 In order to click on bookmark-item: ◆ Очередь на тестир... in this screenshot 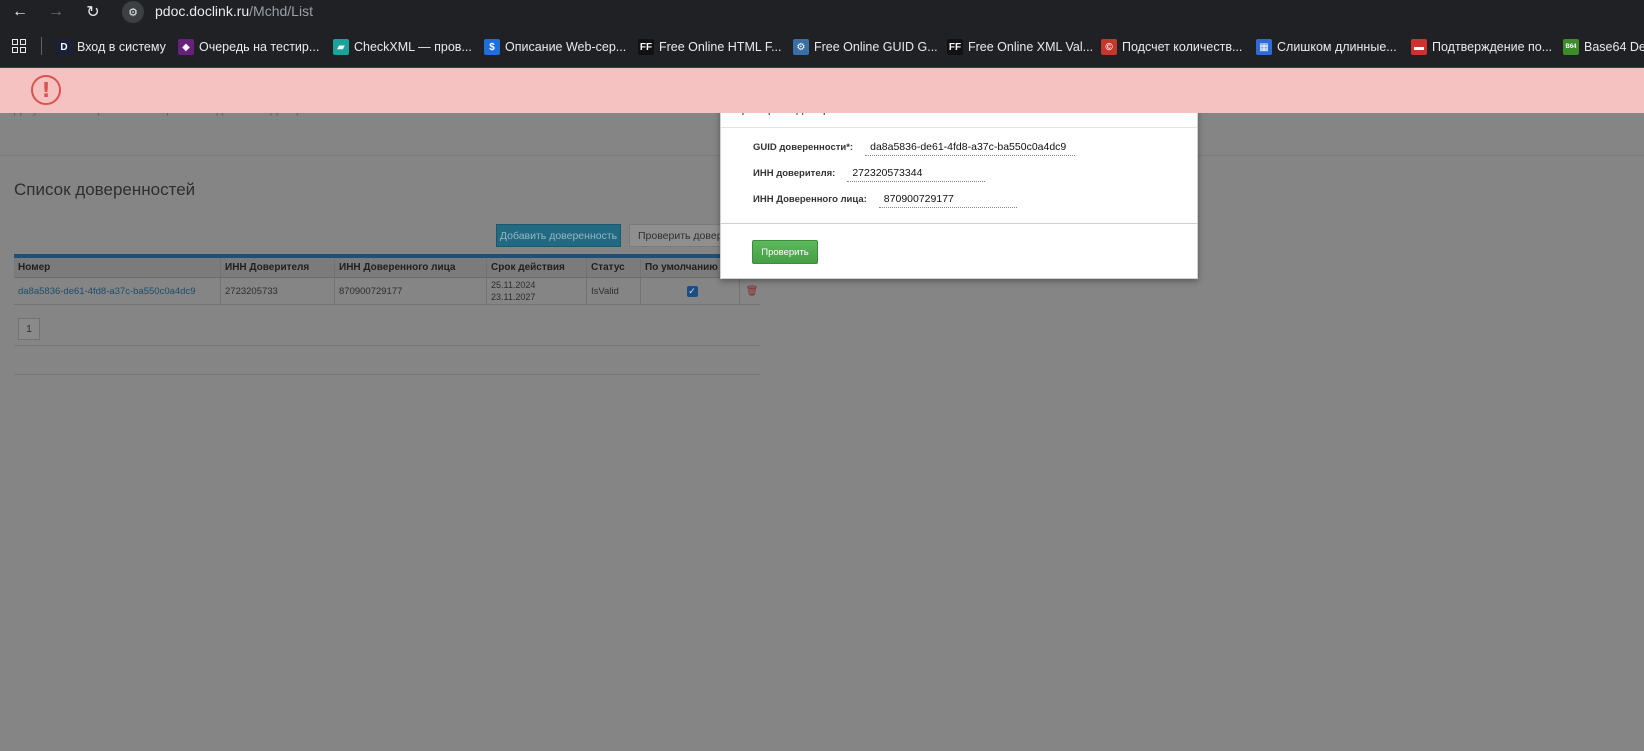, I will do `click(248, 47)`.